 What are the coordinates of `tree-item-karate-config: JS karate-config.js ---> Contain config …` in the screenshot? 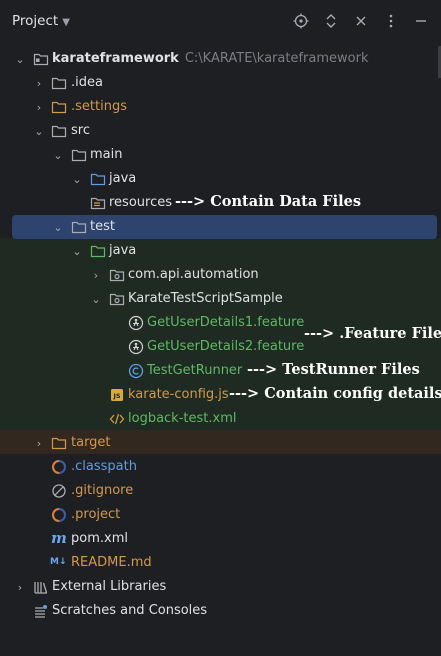 It's located at (220, 395).